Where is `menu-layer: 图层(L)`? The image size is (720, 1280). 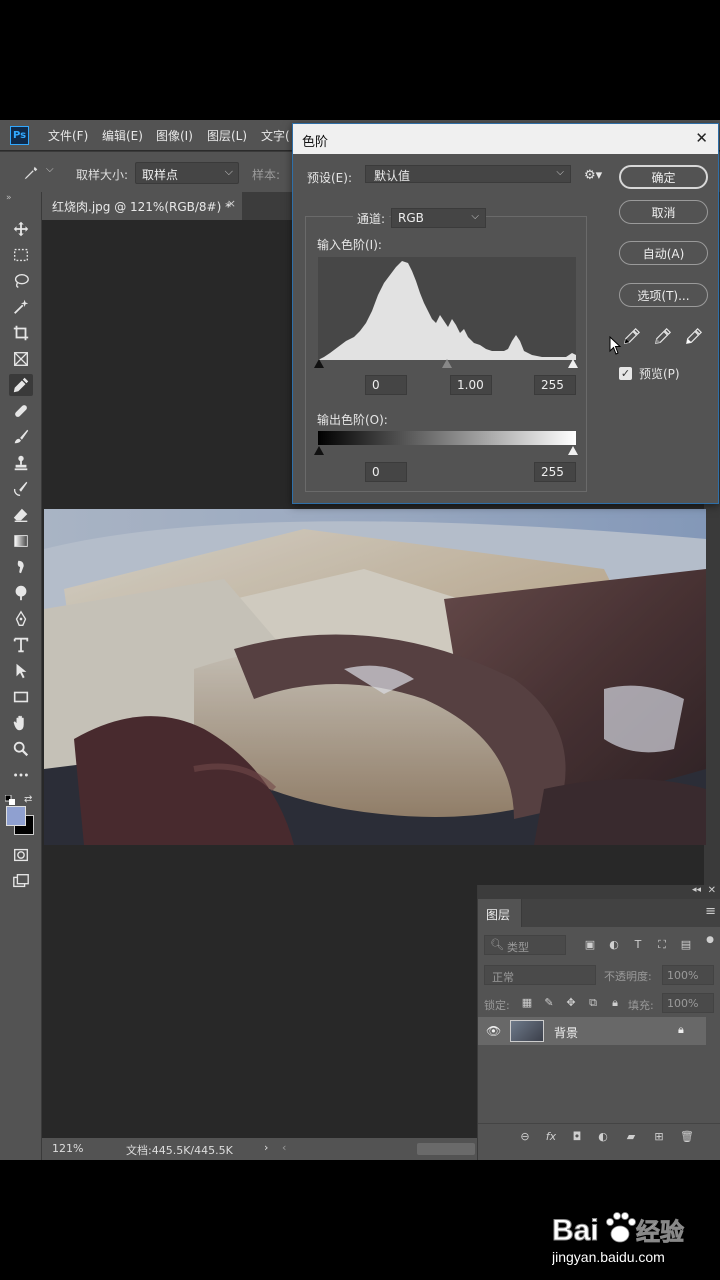
menu-layer: 图层(L) is located at coordinates (227, 135).